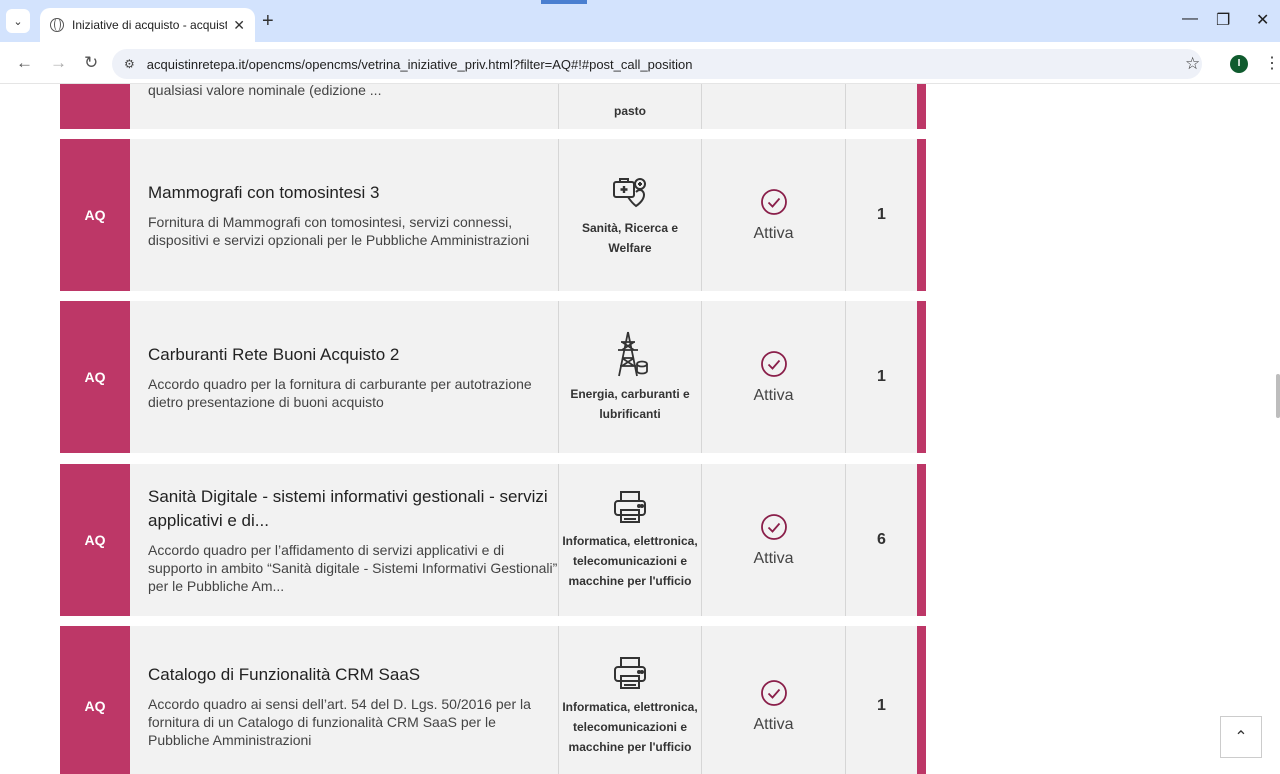 This screenshot has width=1280, height=774. I want to click on active-tab: Iniziative di acquisto - acquistin ✕, so click(147, 25).